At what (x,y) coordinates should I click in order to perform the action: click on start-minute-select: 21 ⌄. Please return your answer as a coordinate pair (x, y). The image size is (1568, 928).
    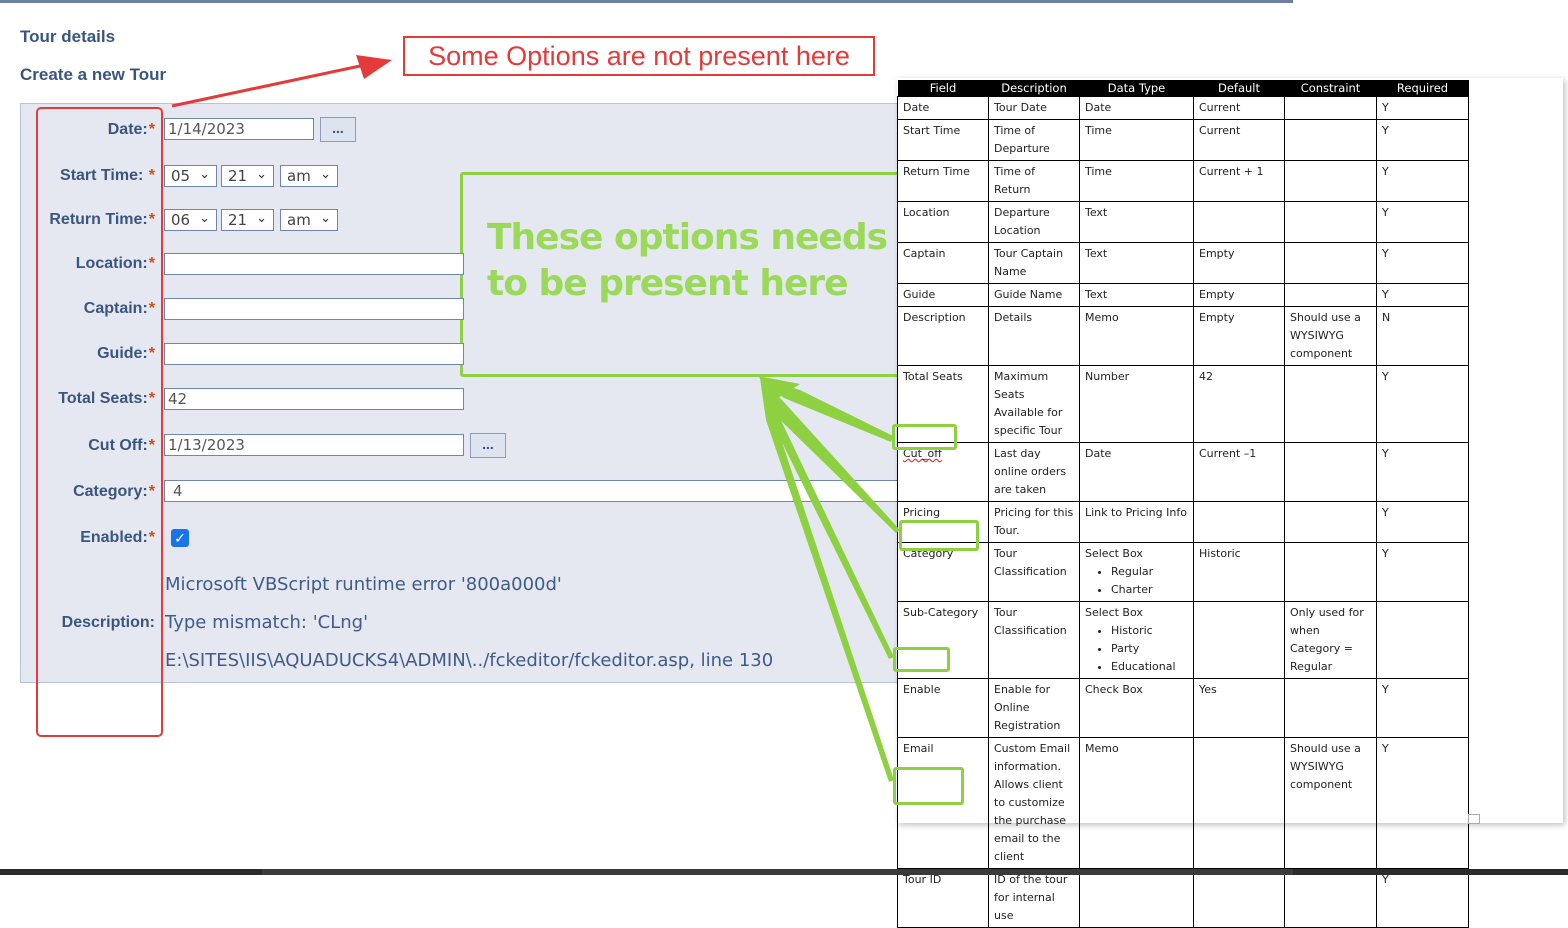
    Looking at the image, I should click on (247, 176).